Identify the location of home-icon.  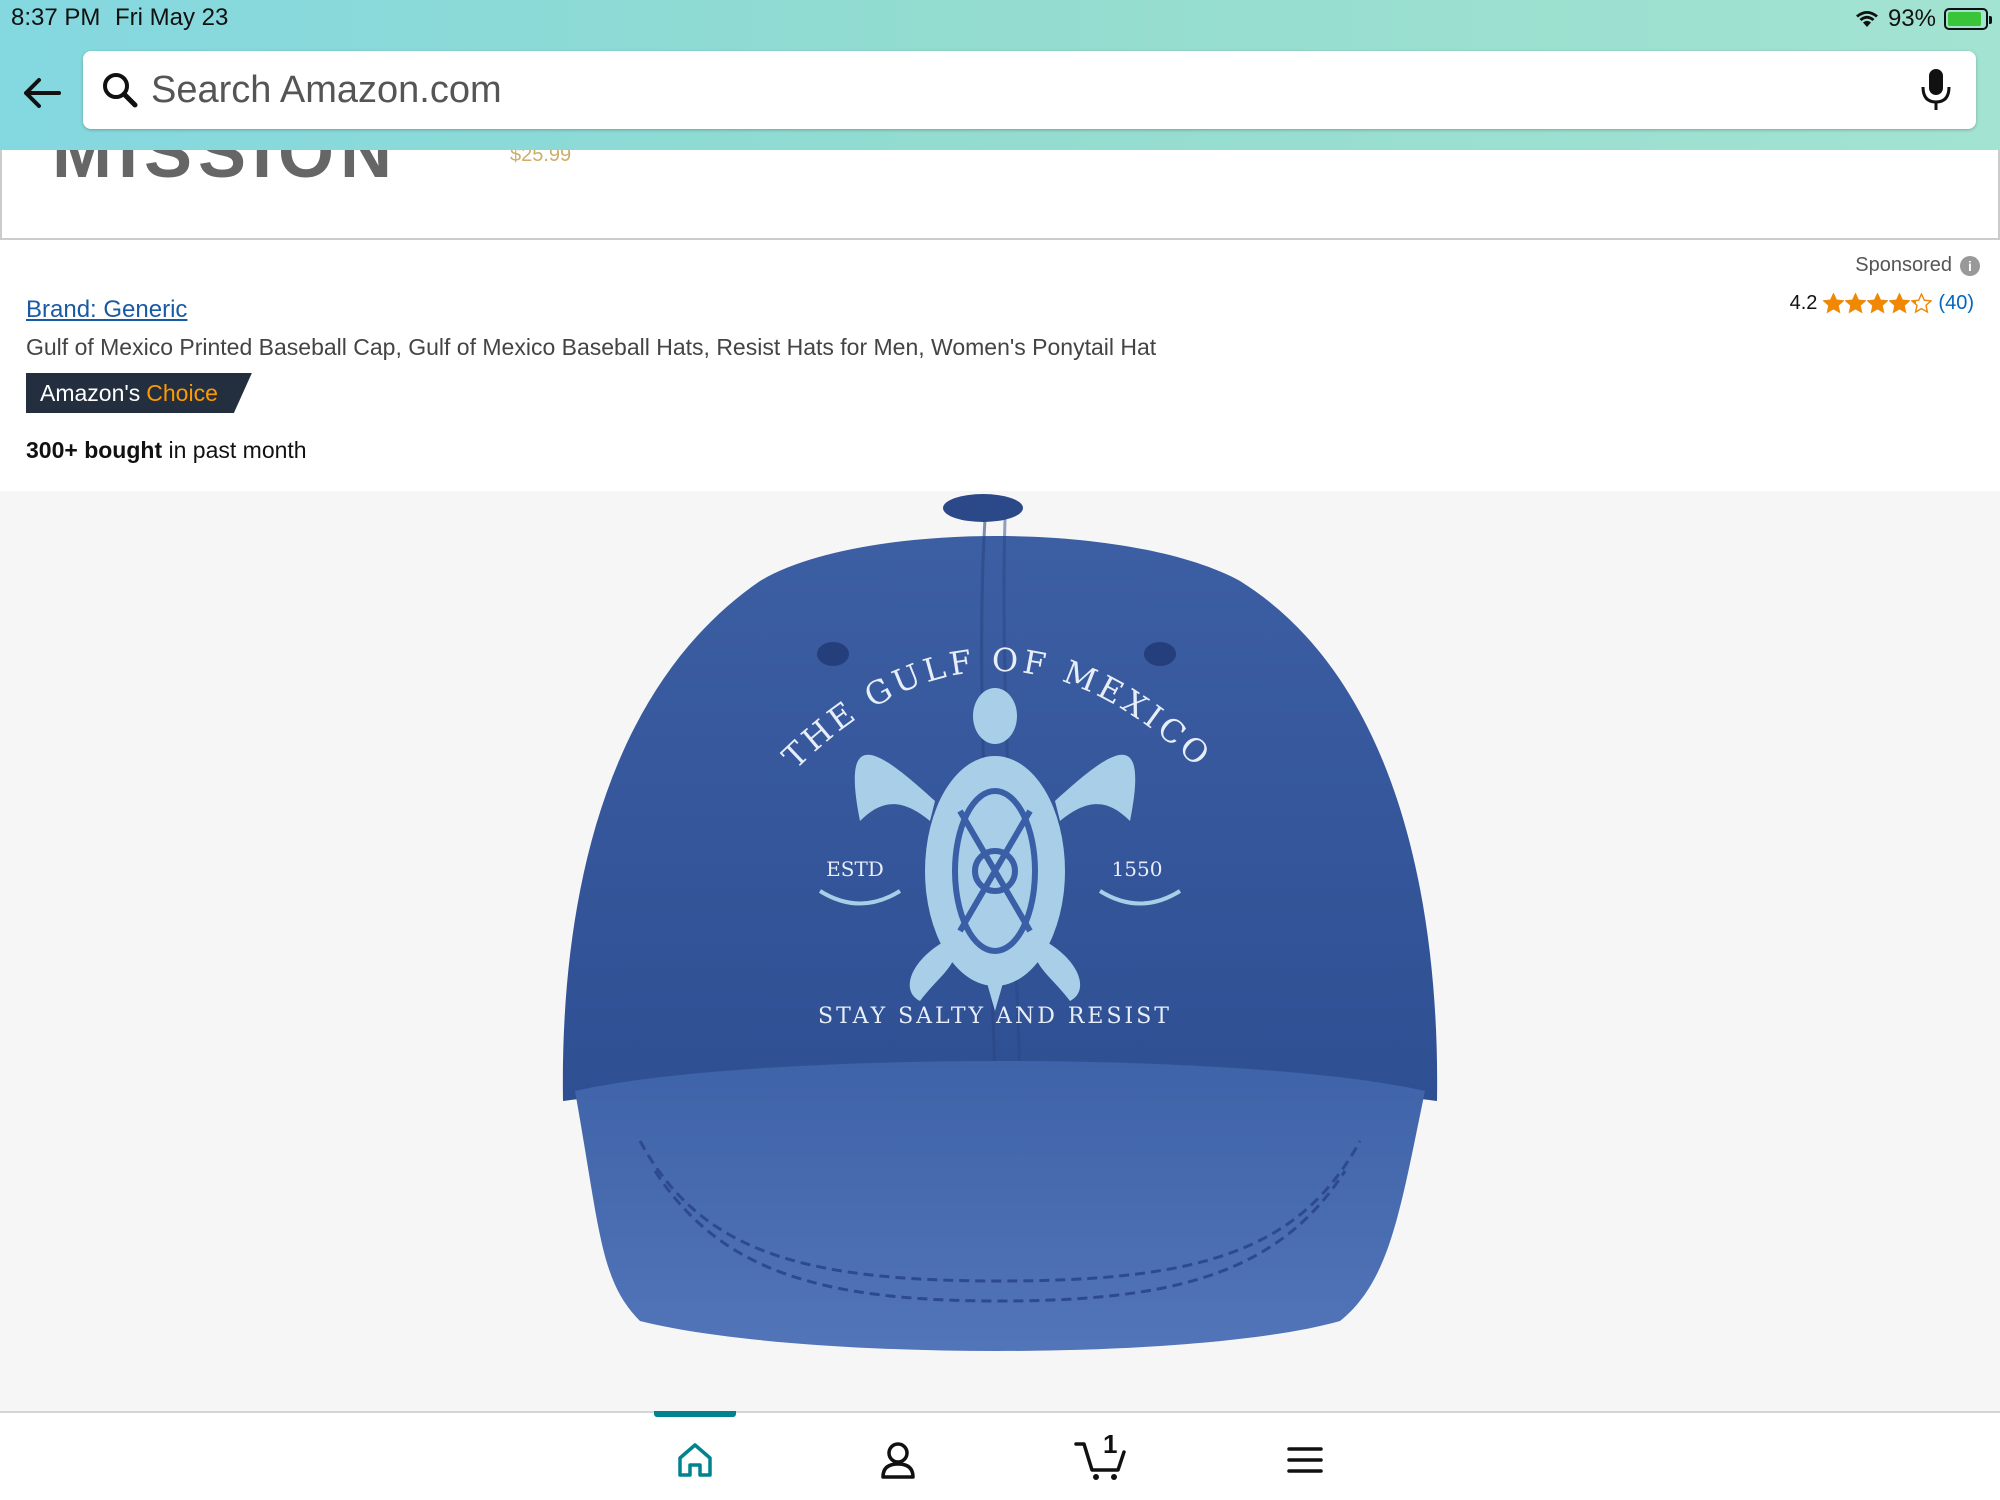
(695, 1460).